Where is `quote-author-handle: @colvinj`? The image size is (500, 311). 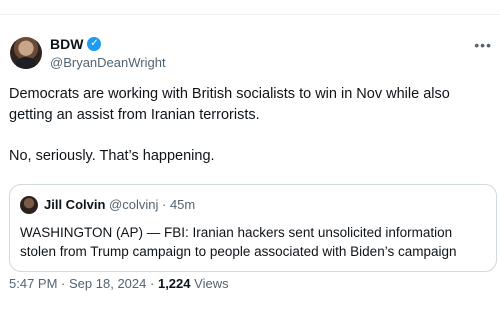
quote-author-handle: @colvinj is located at coordinates (133, 204).